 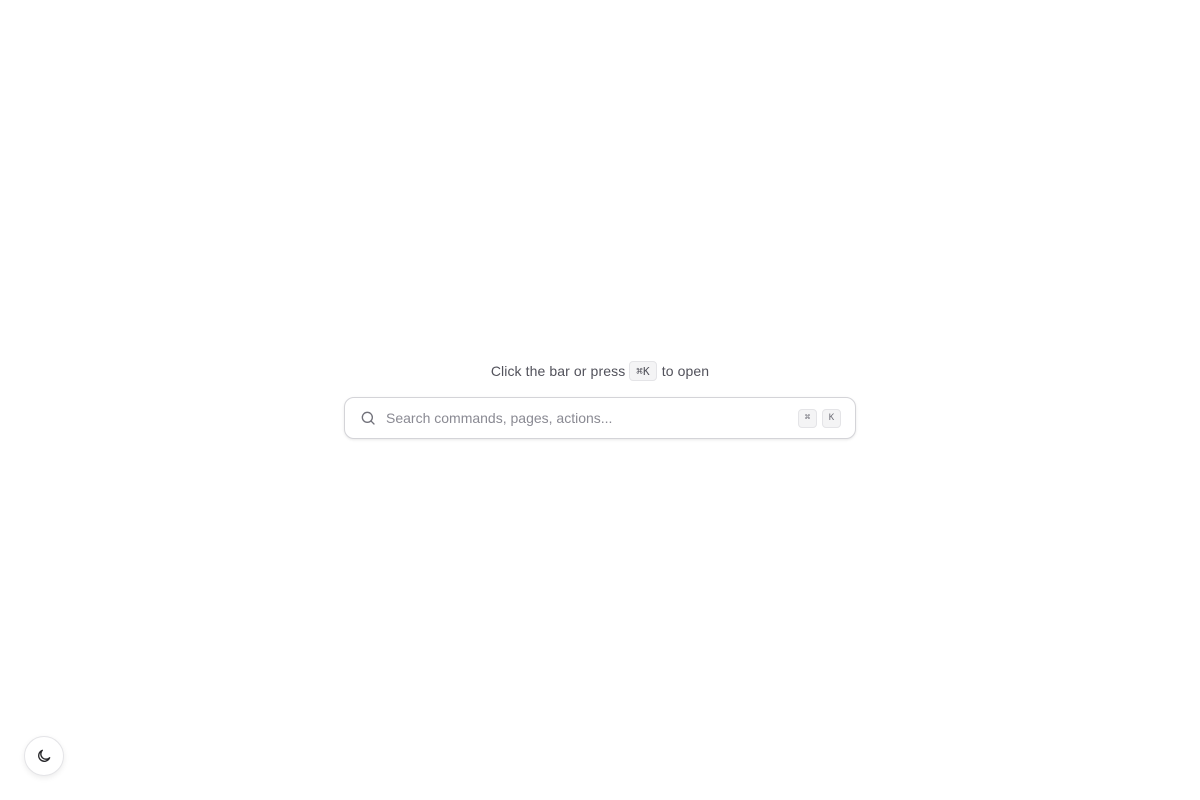 I want to click on search-shortcut: ⌘ K, so click(x=819, y=418).